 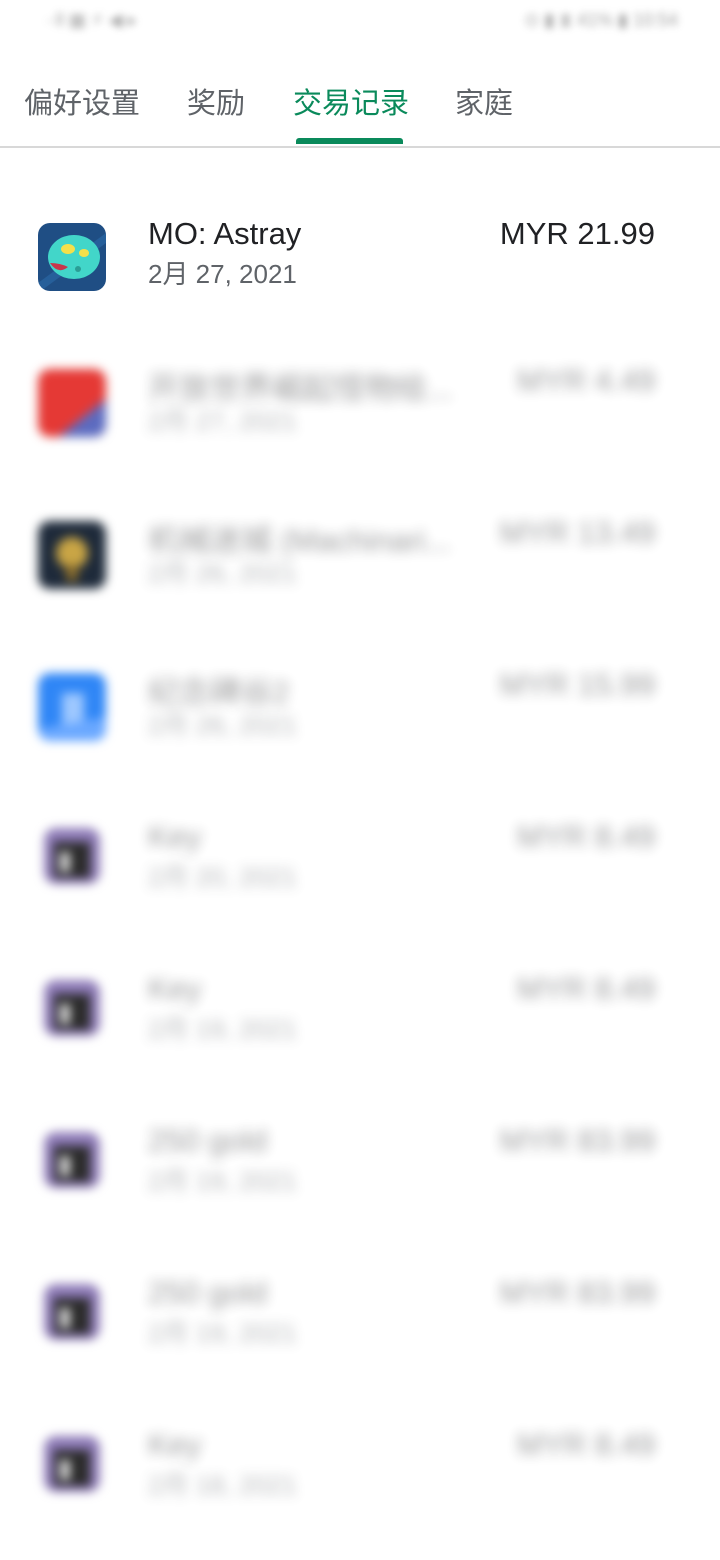 I want to click on transaction-row: Key 2月 20, 2021 MYR 8.49, so click(x=360, y=844).